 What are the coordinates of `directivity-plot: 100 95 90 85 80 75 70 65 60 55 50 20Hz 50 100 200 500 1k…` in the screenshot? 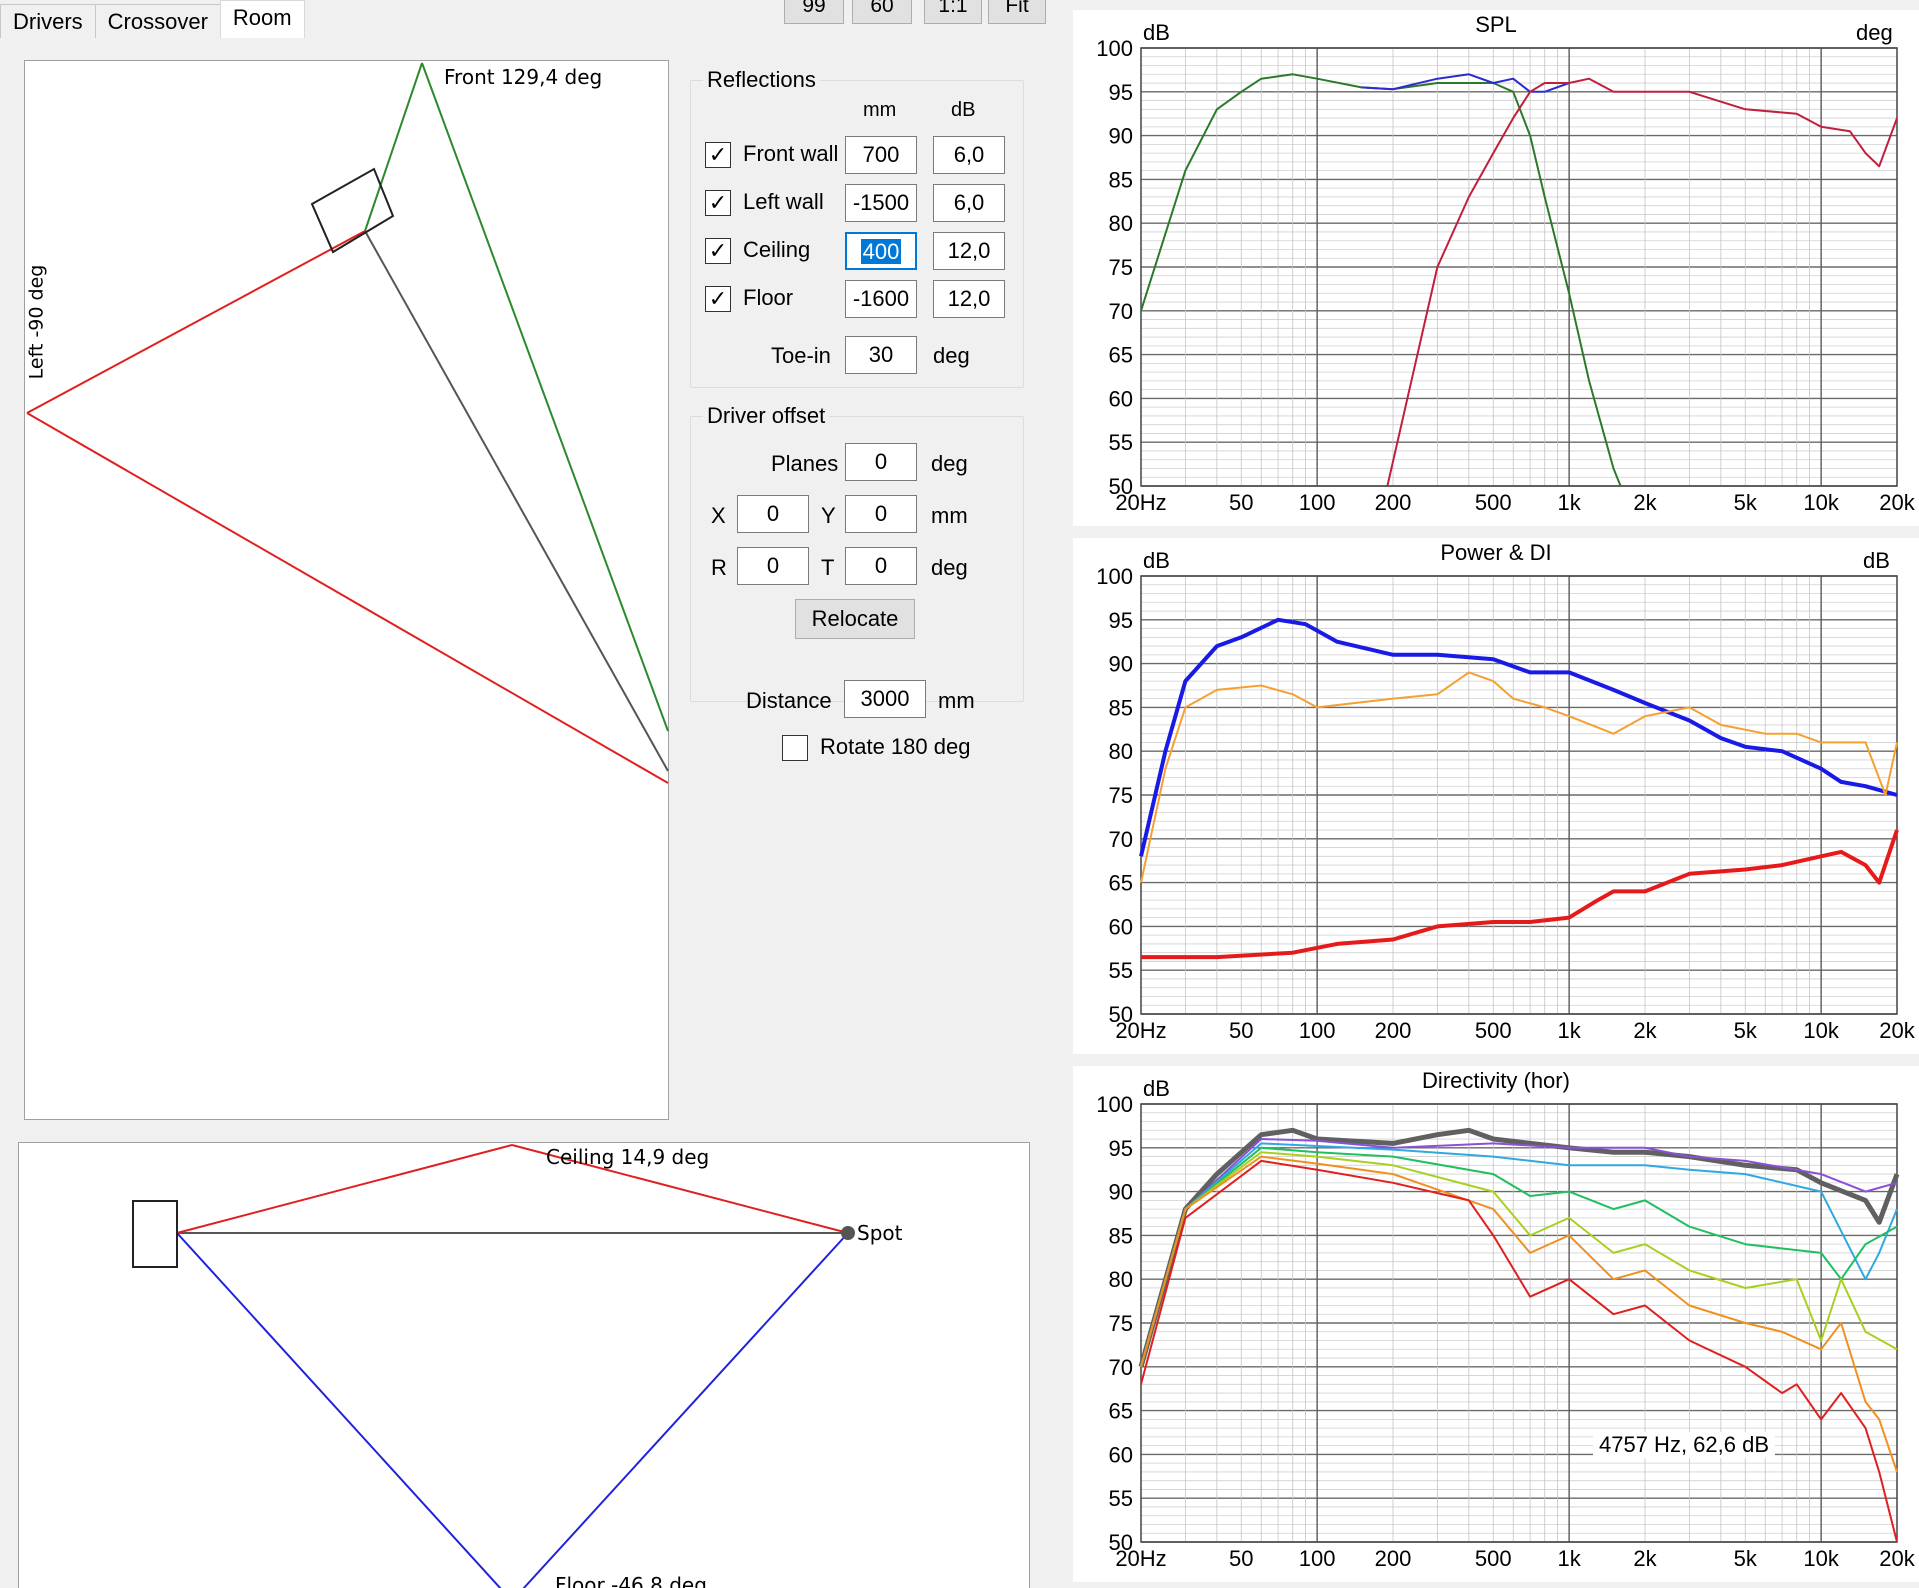 It's located at (1496, 1324).